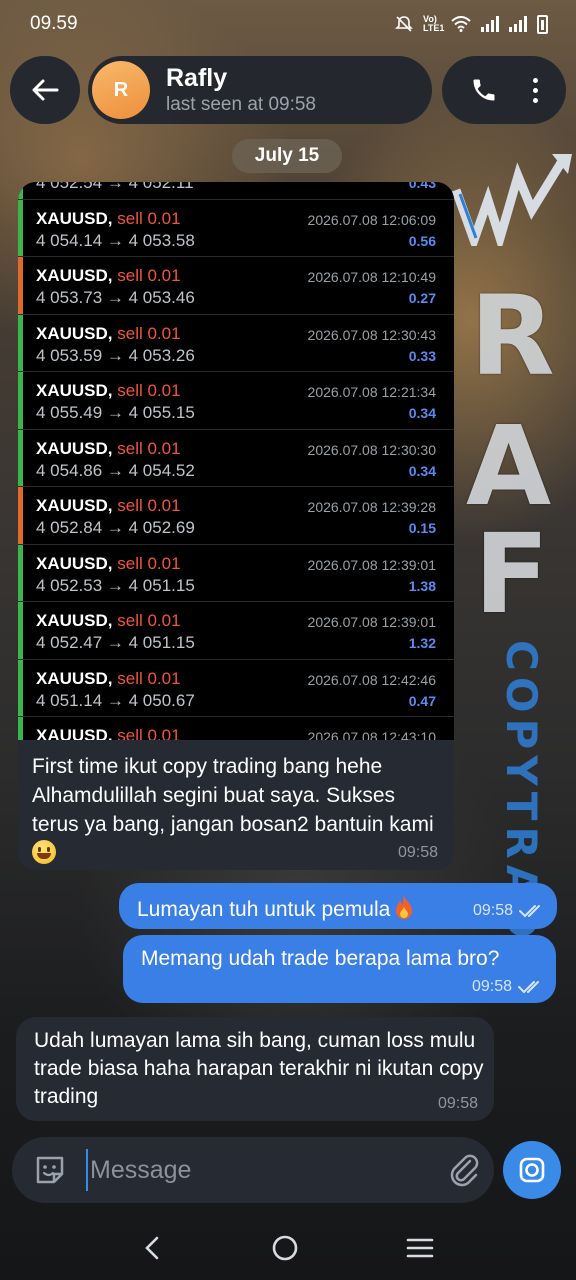  What do you see at coordinates (471, 24) in the screenshot?
I see `status-icons: Vo) LTE1` at bounding box center [471, 24].